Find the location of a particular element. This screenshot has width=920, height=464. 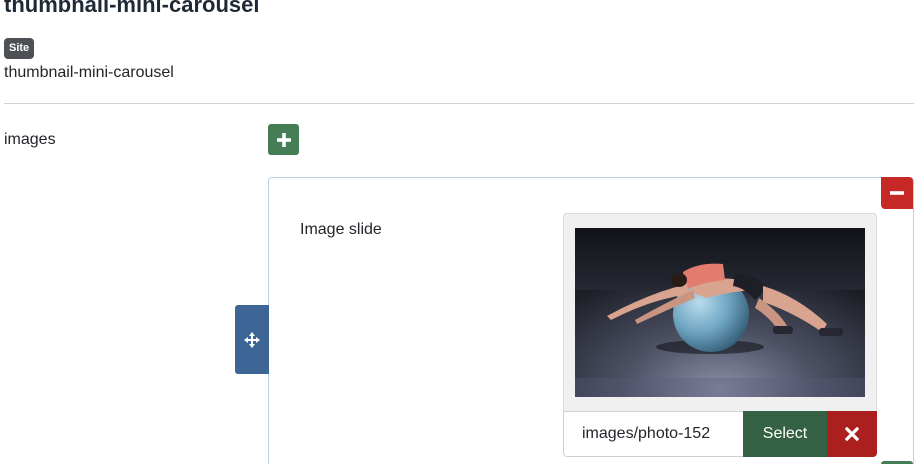

page-title: thumbnail-mini-carousel is located at coordinates (132, 8).